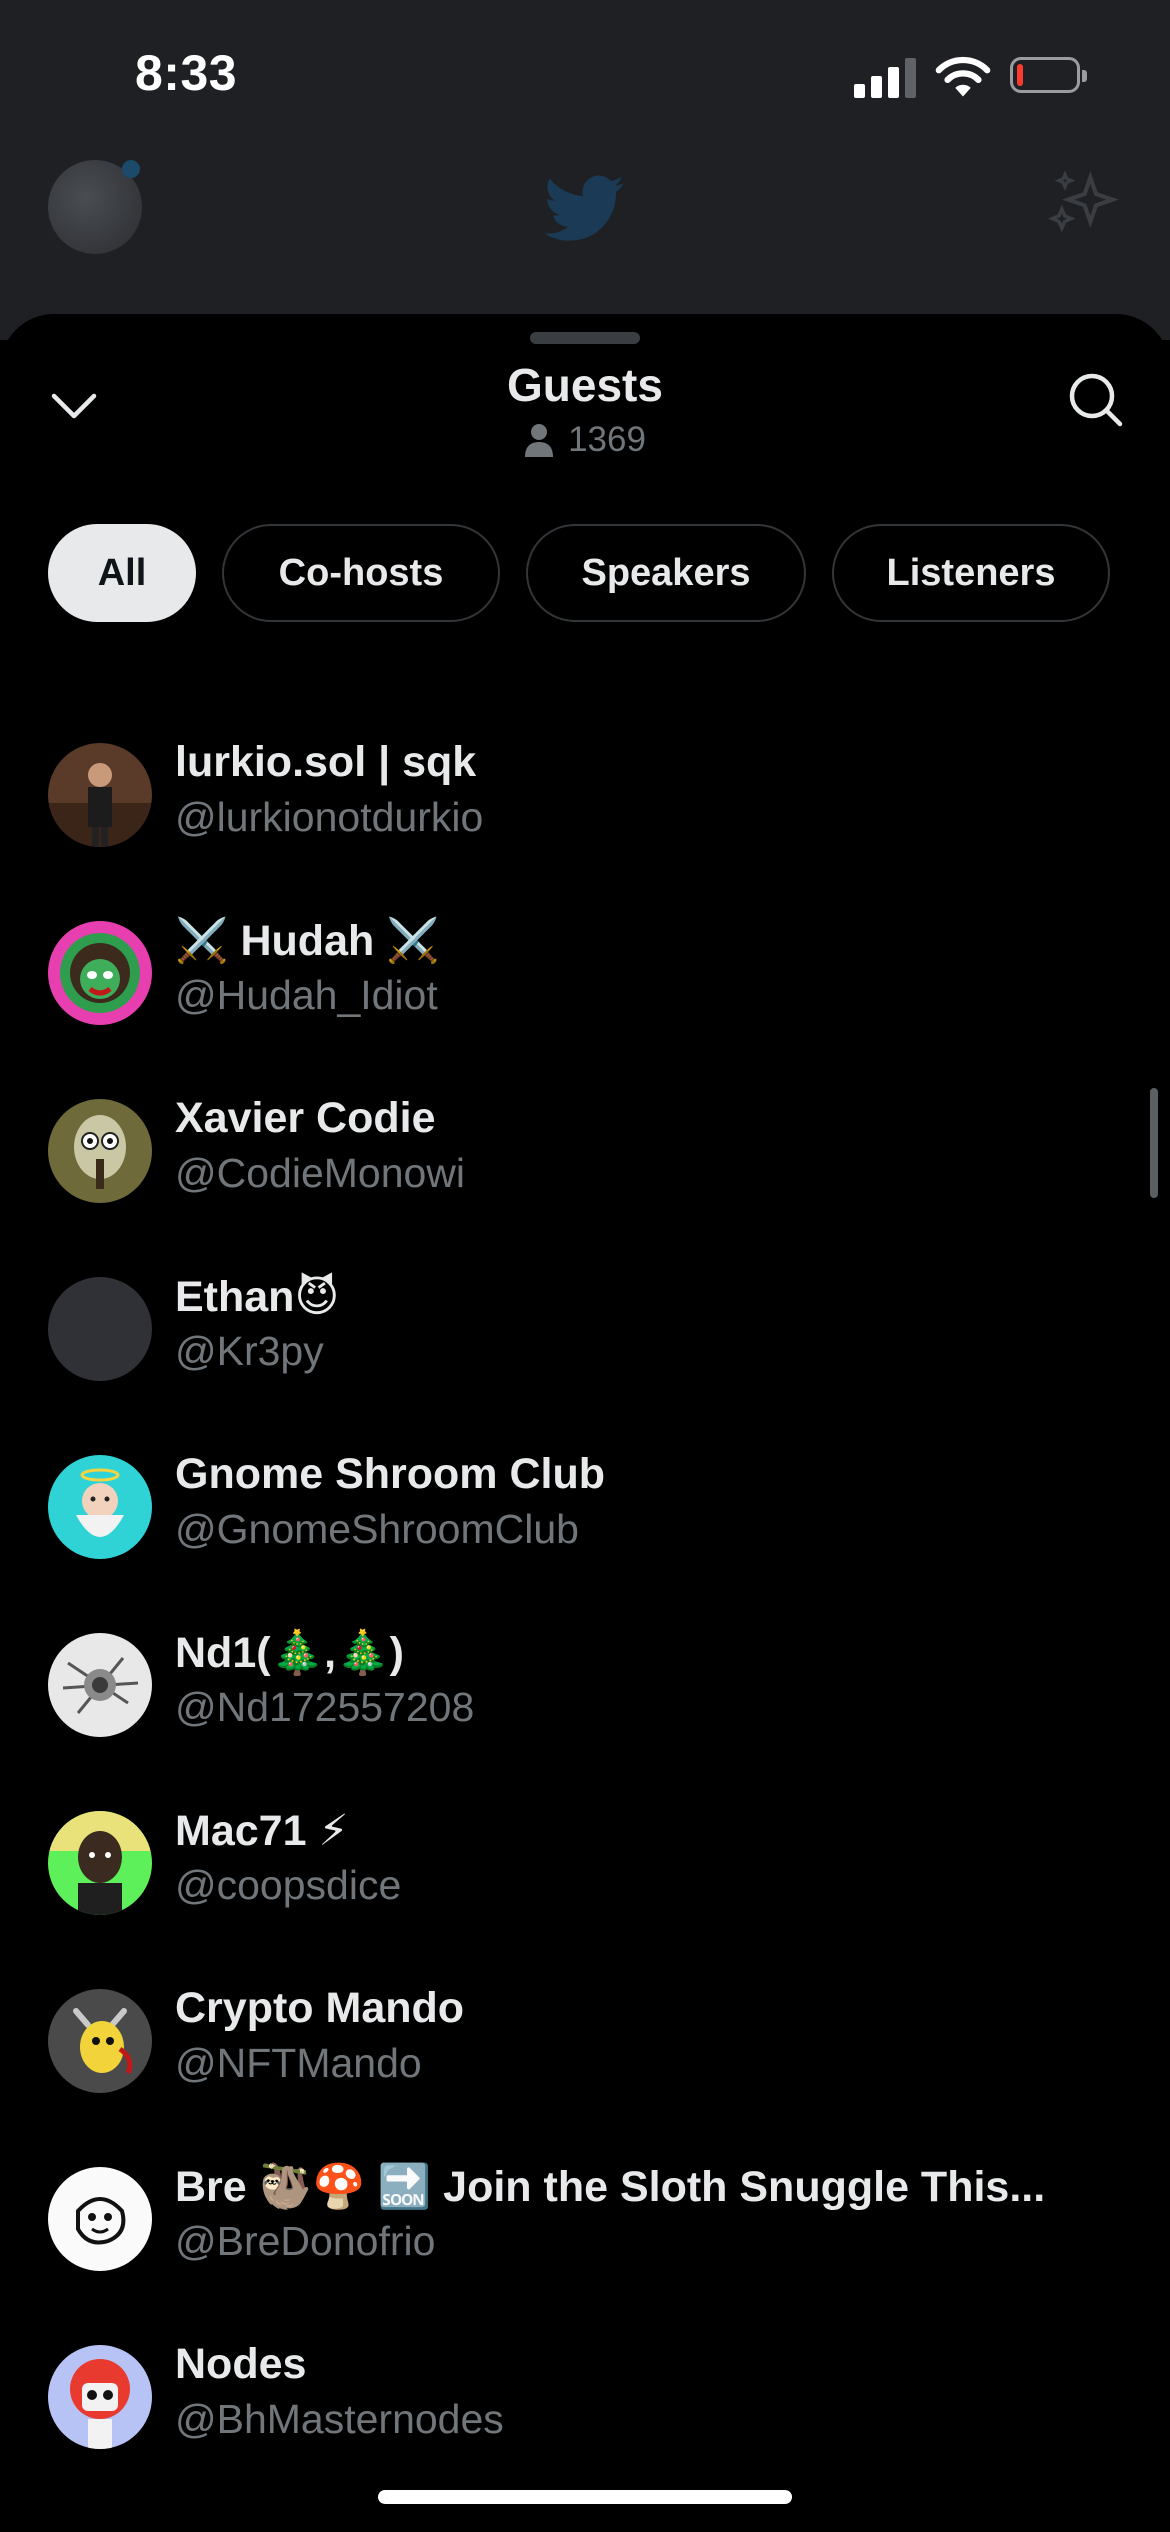 This screenshot has width=1170, height=2532. What do you see at coordinates (320, 1173) in the screenshot?
I see `guest-handle: @CodieMonowi` at bounding box center [320, 1173].